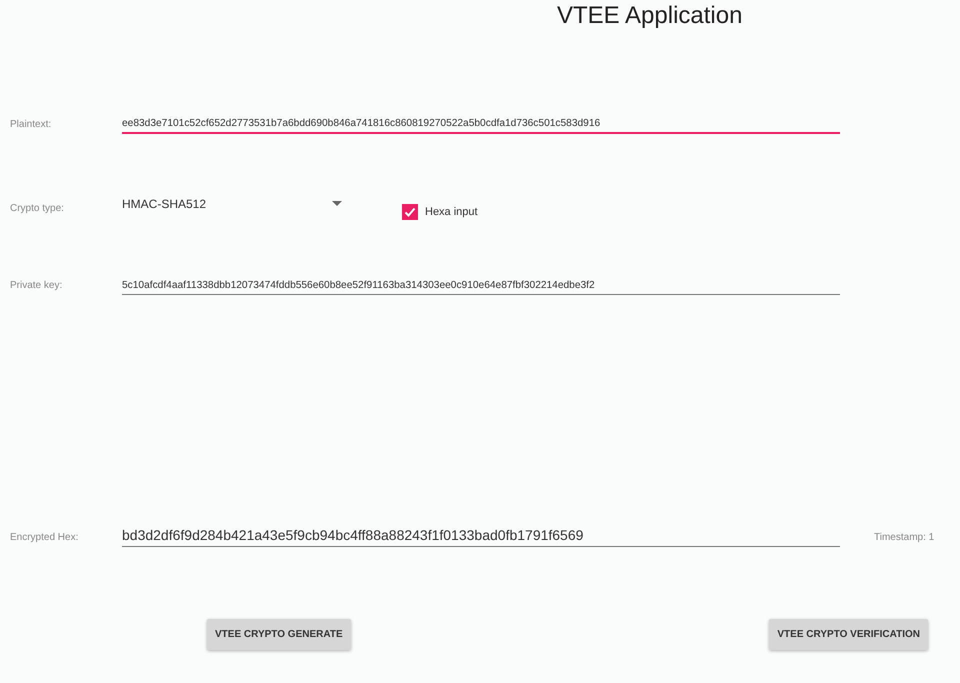  What do you see at coordinates (37, 208) in the screenshot?
I see `field-label: Crypto type:` at bounding box center [37, 208].